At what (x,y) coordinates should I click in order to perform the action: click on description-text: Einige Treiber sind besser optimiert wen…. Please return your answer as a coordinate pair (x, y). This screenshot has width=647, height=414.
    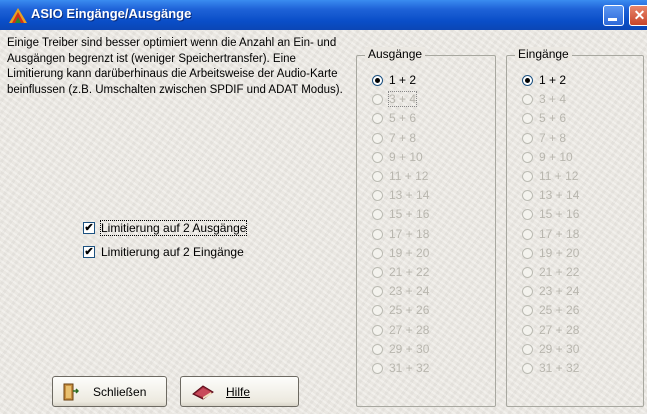
    Looking at the image, I should click on (175, 66).